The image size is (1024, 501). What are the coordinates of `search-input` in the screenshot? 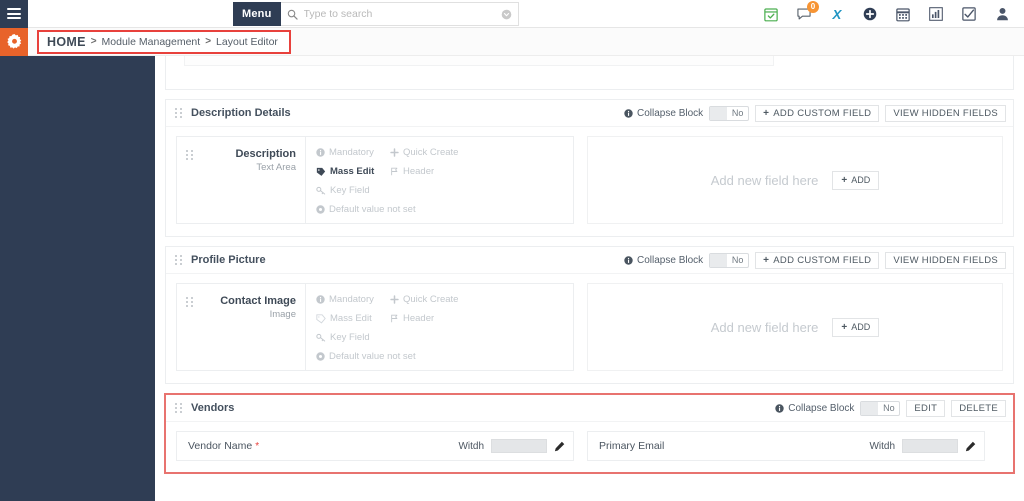 It's located at (399, 14).